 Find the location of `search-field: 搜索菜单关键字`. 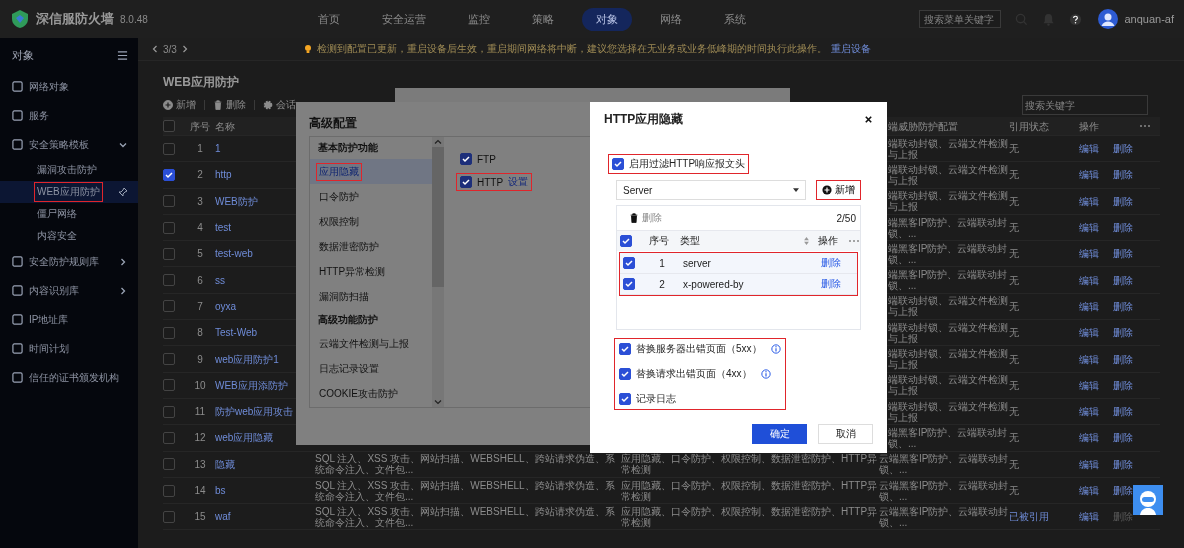

search-field: 搜索菜单关键字 is located at coordinates (960, 19).